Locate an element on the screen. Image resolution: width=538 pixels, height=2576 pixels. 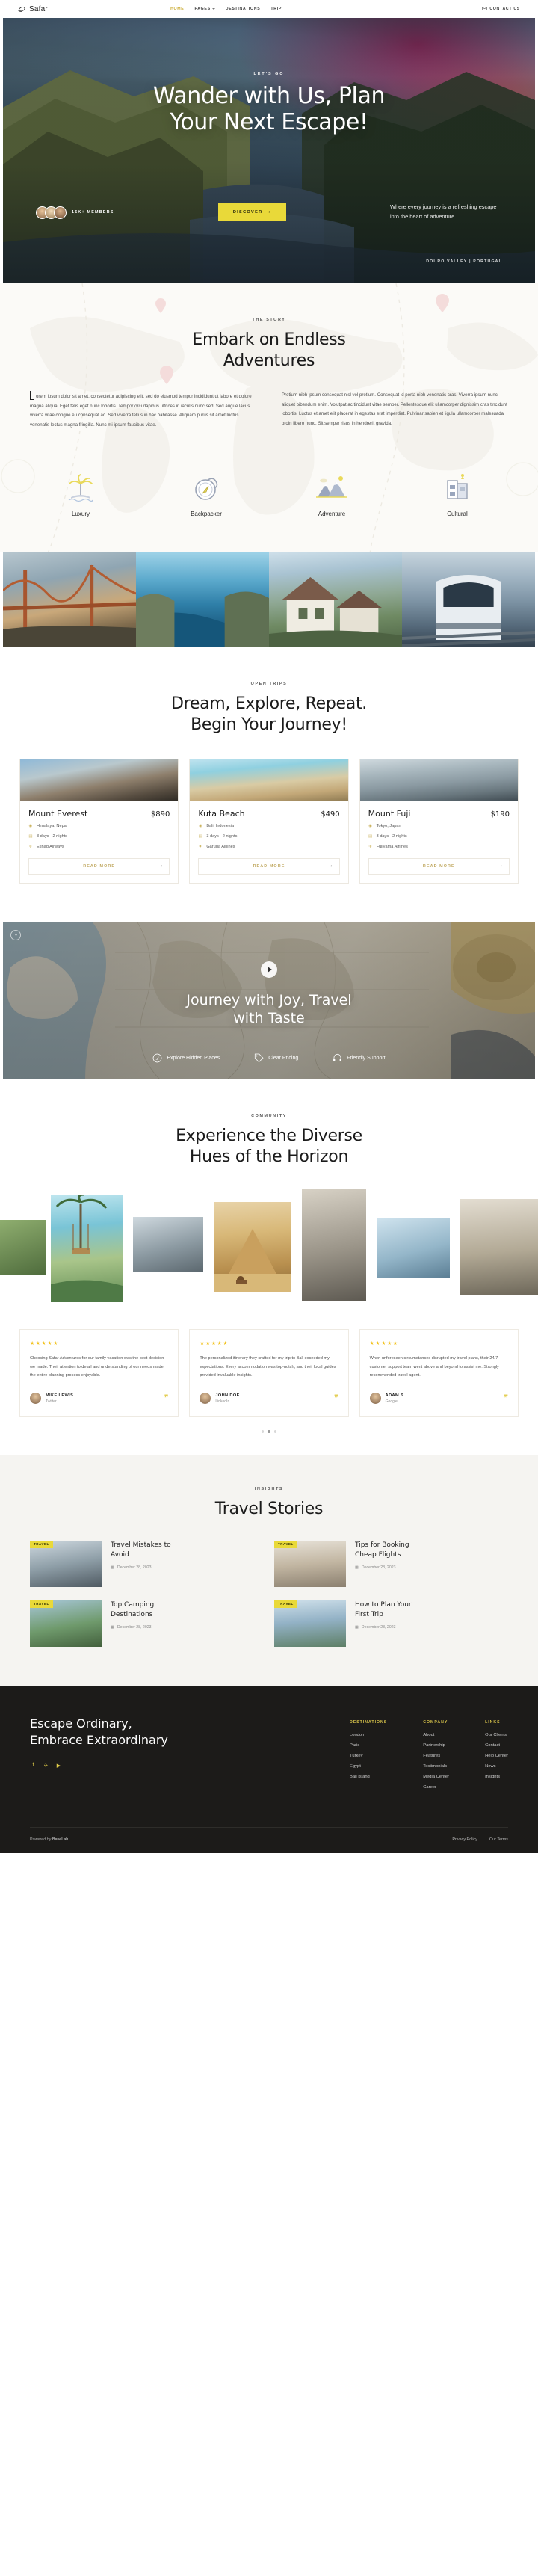
brand-logo: Safar is located at coordinates (33, 9).